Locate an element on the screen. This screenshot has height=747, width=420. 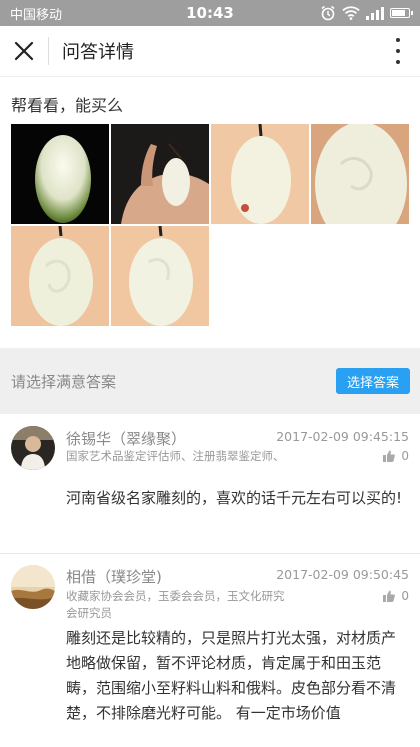
jade-pendant-back-photo is located at coordinates (260, 174).